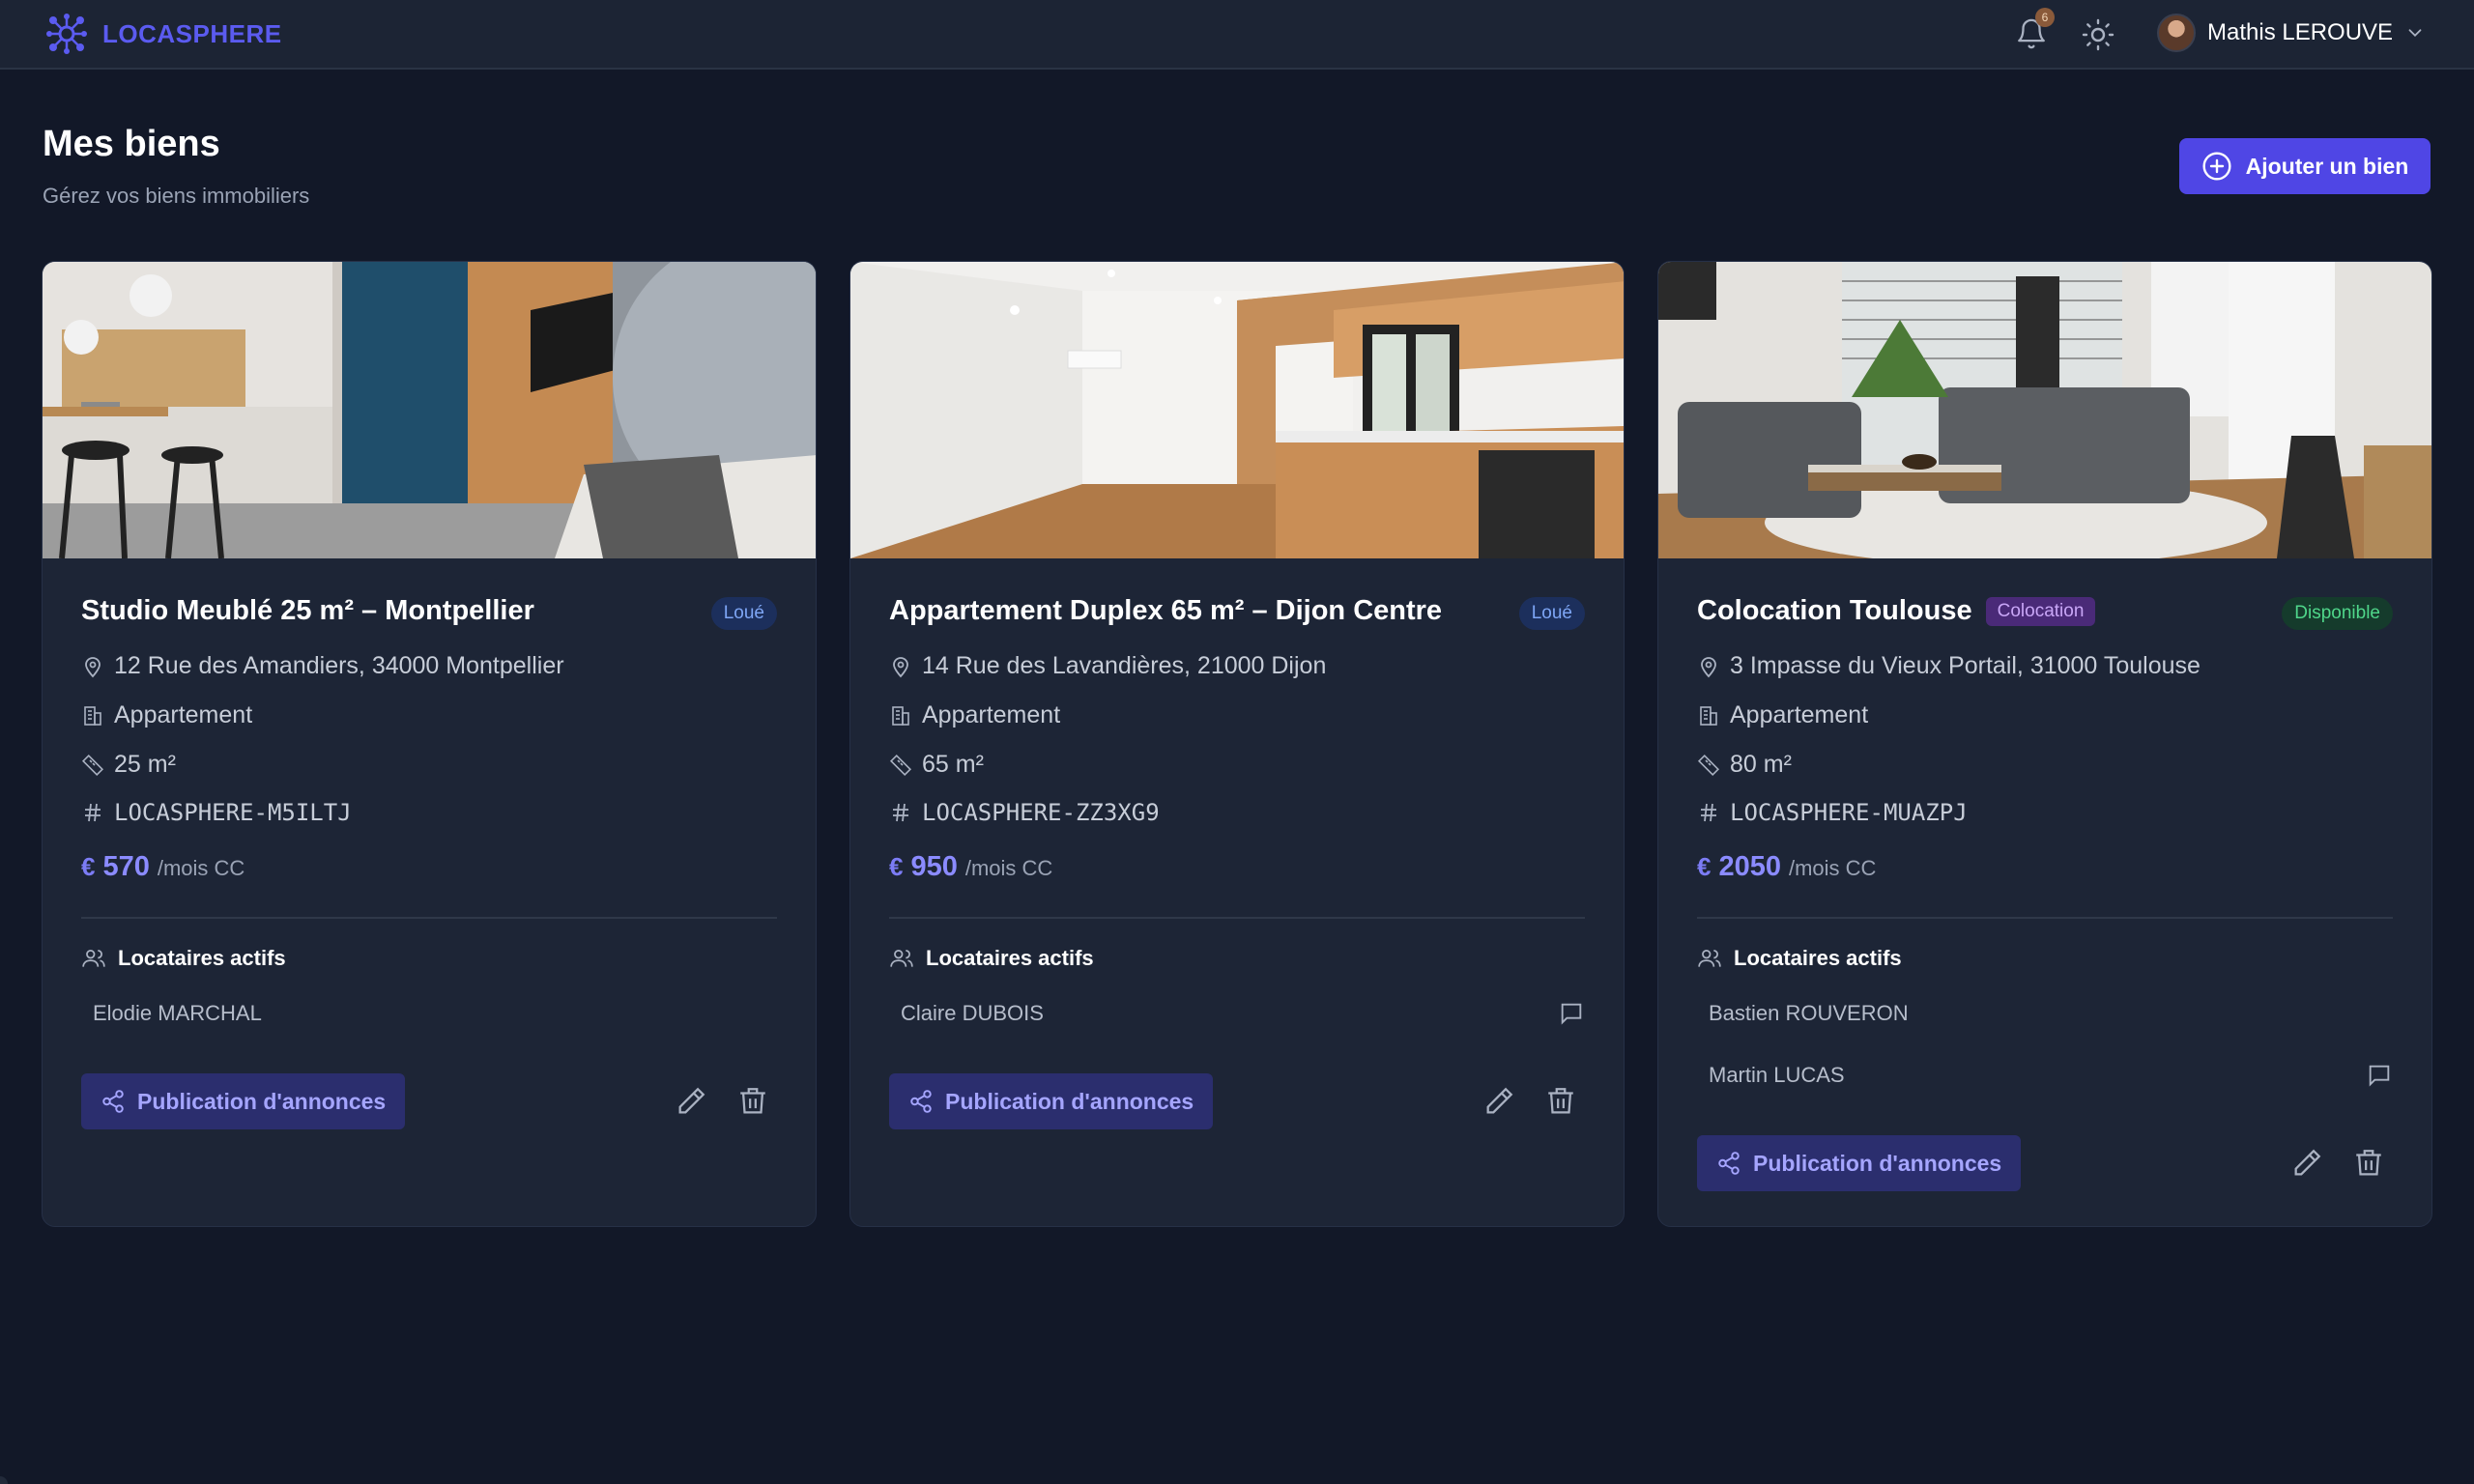 The image size is (2474, 1484). Describe the element at coordinates (1237, 35) in the screenshot. I see `top-navbar: LOCASPHERE 6 Mathis LEROUVE` at that location.